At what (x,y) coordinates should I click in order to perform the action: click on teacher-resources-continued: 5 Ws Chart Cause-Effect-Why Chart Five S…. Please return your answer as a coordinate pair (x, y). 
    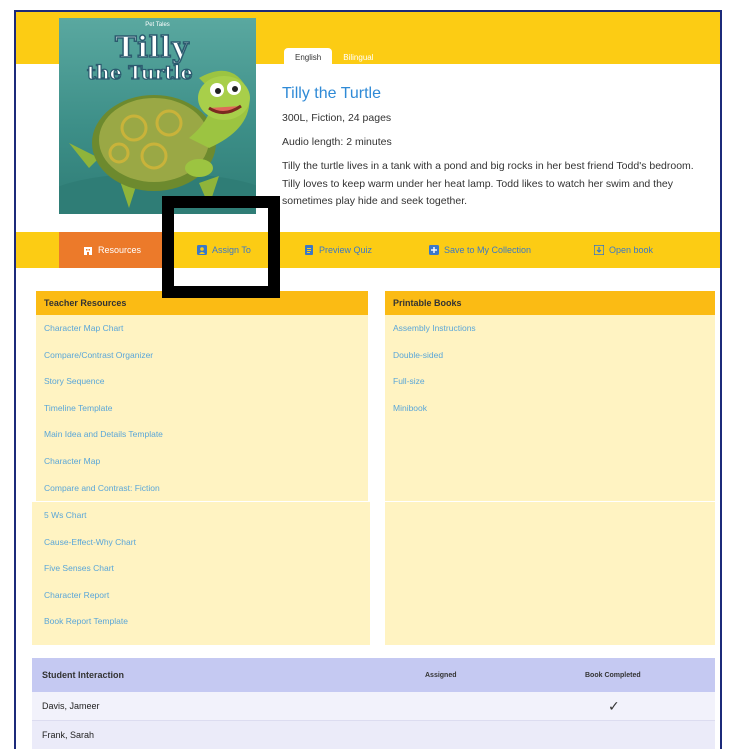
    Looking at the image, I should click on (201, 573).